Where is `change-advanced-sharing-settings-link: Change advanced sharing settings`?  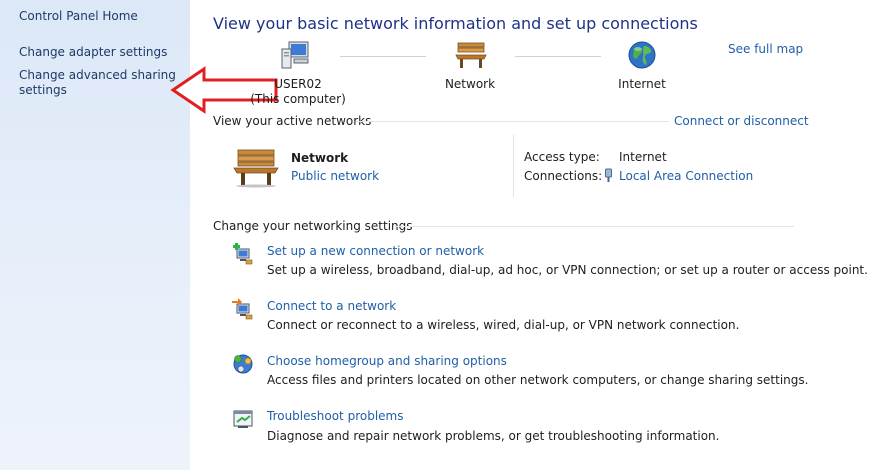 change-advanced-sharing-settings-link: Change advanced sharing settings is located at coordinates (97, 83).